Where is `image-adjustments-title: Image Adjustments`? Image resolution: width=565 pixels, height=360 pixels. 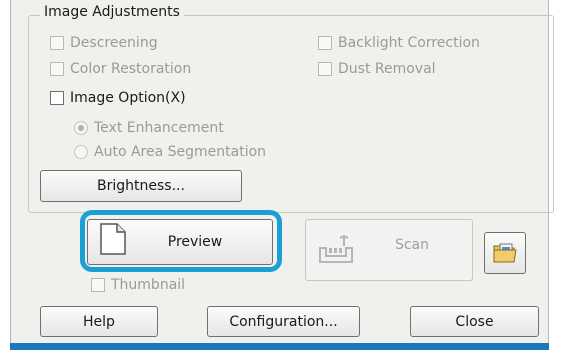 image-adjustments-title: Image Adjustments is located at coordinates (112, 12).